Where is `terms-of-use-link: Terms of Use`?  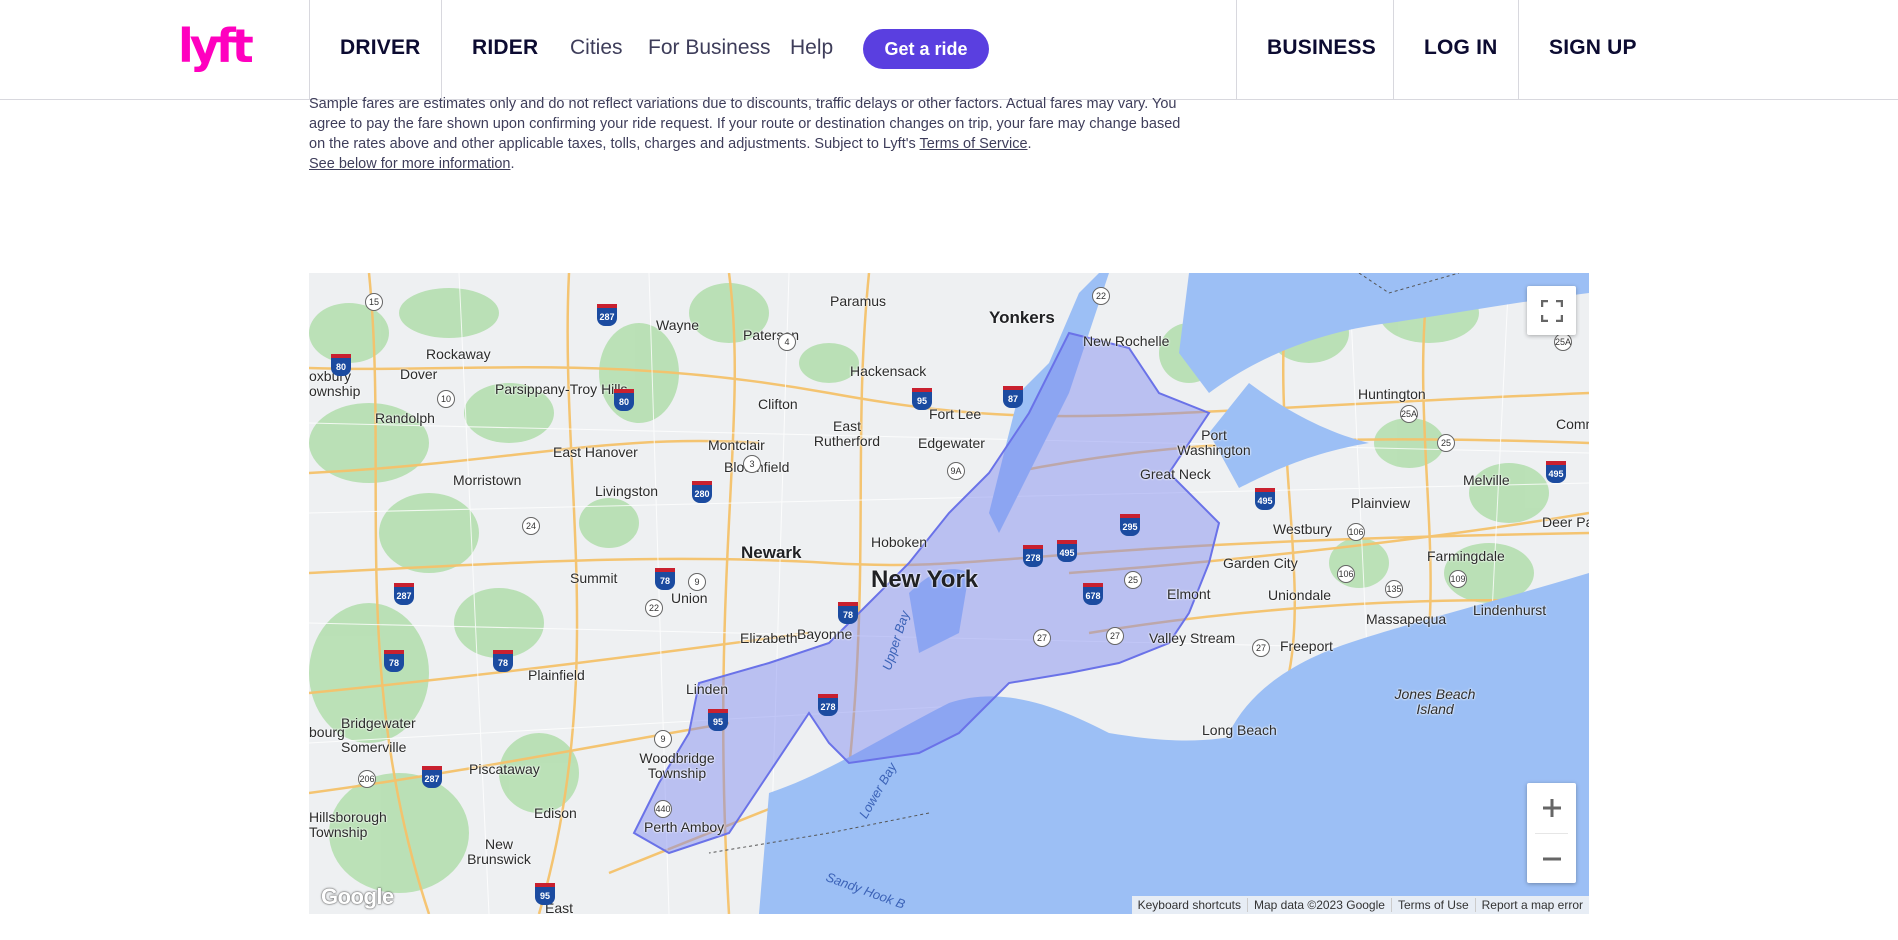
terms-of-use-link: Terms of Use is located at coordinates (1432, 905).